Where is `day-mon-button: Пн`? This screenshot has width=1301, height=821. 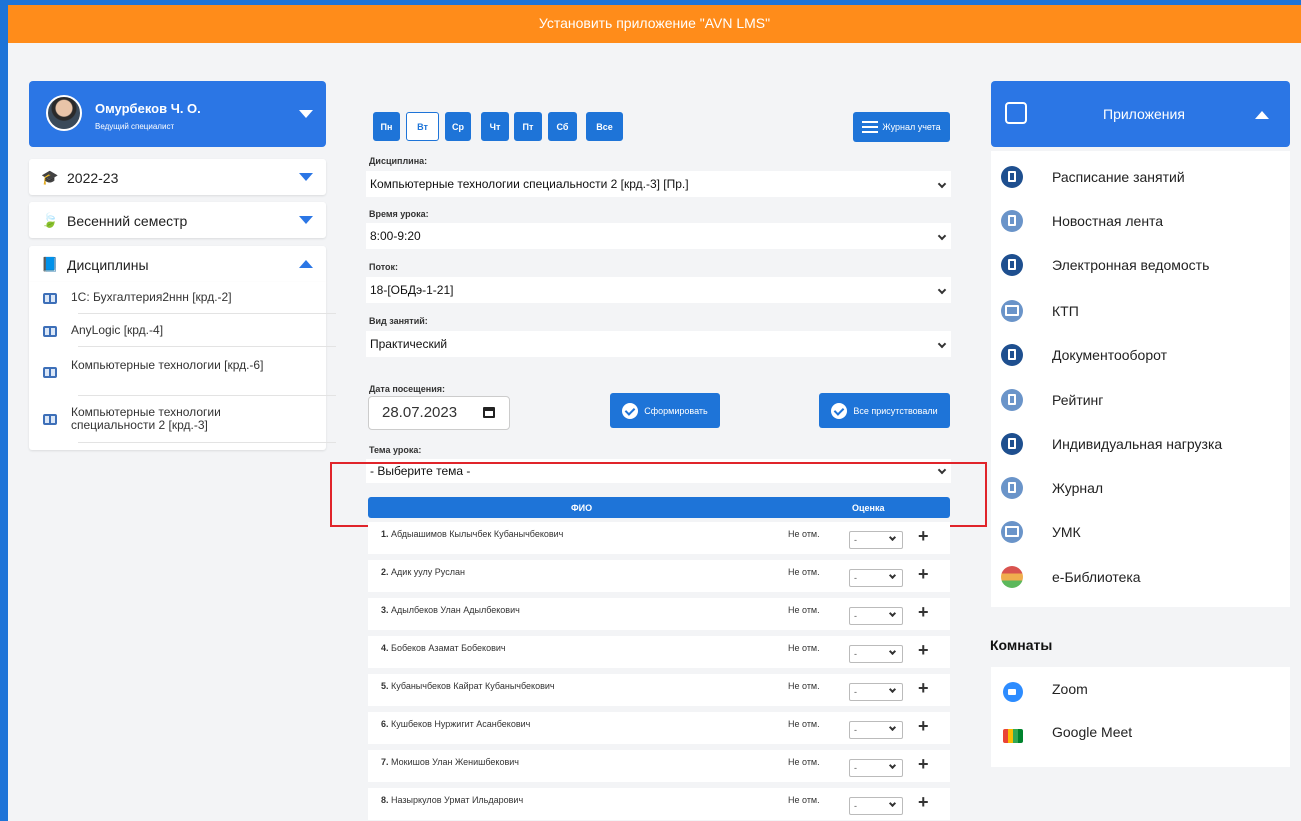 day-mon-button: Пн is located at coordinates (386, 126).